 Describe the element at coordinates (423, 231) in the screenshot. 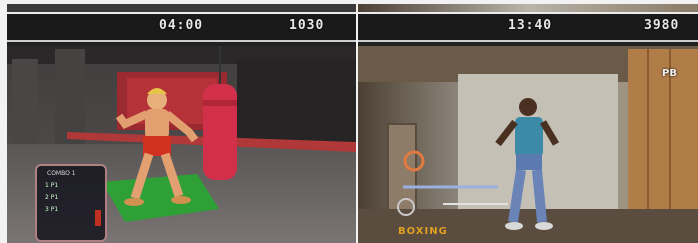

I see `fighter-label: BOXING` at that location.